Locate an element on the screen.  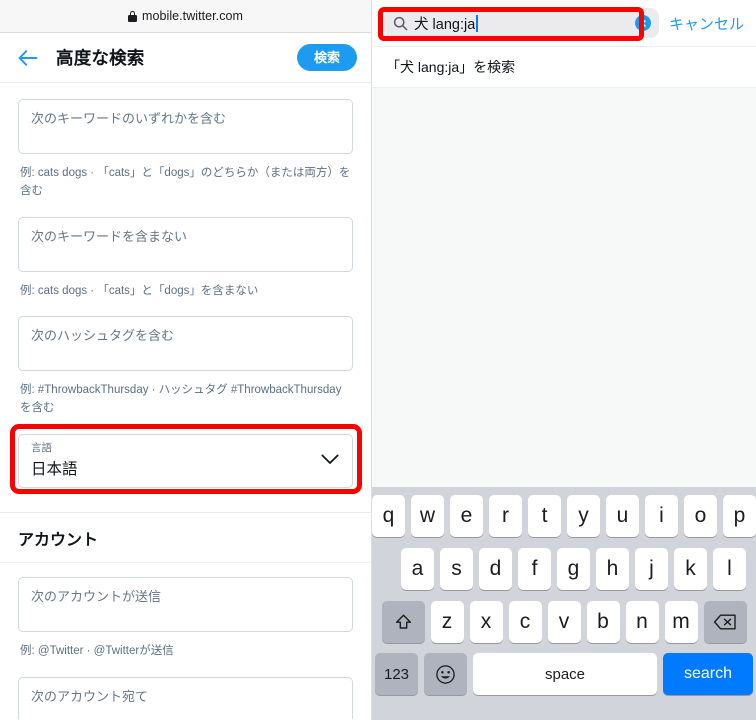
key-m: m is located at coordinates (681, 622).